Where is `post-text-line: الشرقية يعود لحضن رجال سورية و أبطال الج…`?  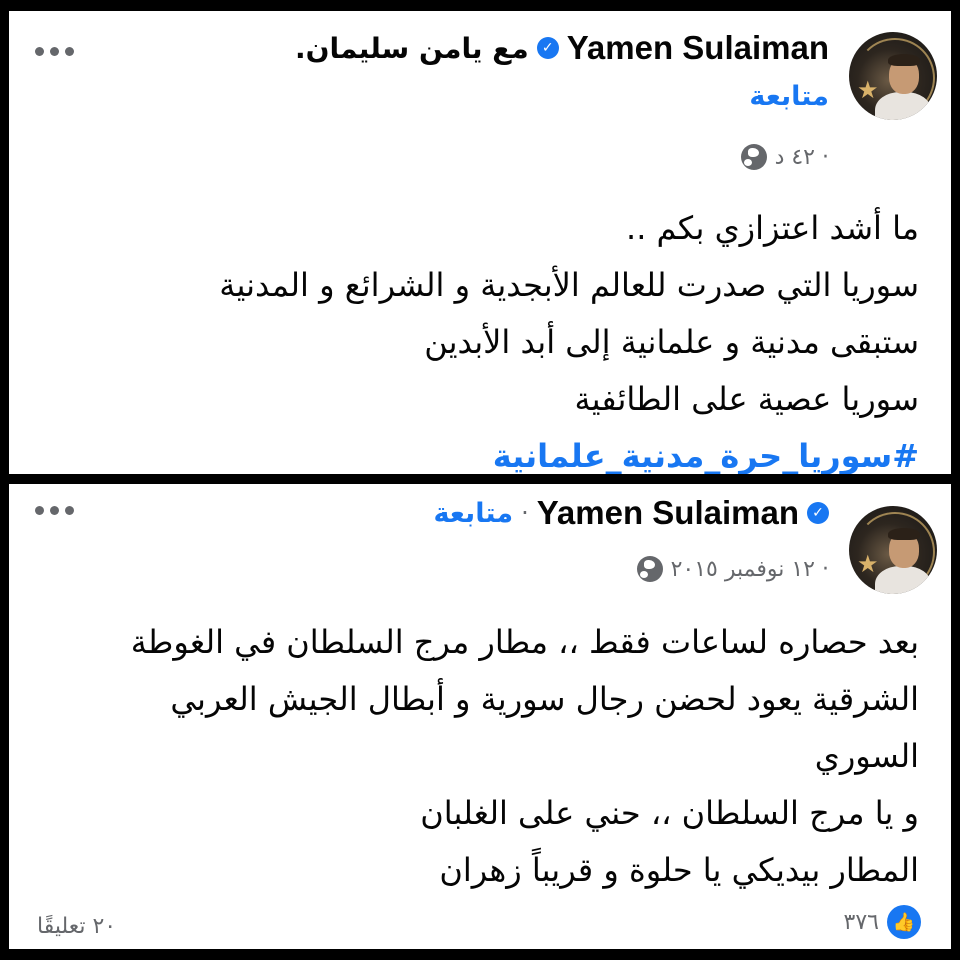 post-text-line: الشرقية يعود لحضن رجال سورية و أبطال الج… is located at coordinates (544, 699).